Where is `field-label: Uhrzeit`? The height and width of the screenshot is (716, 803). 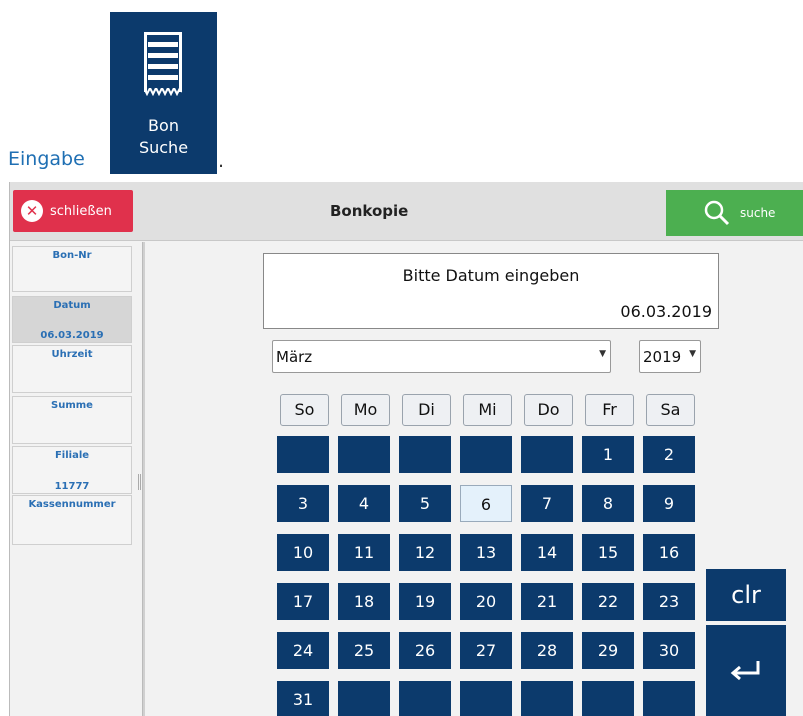
field-label: Uhrzeit is located at coordinates (72, 354).